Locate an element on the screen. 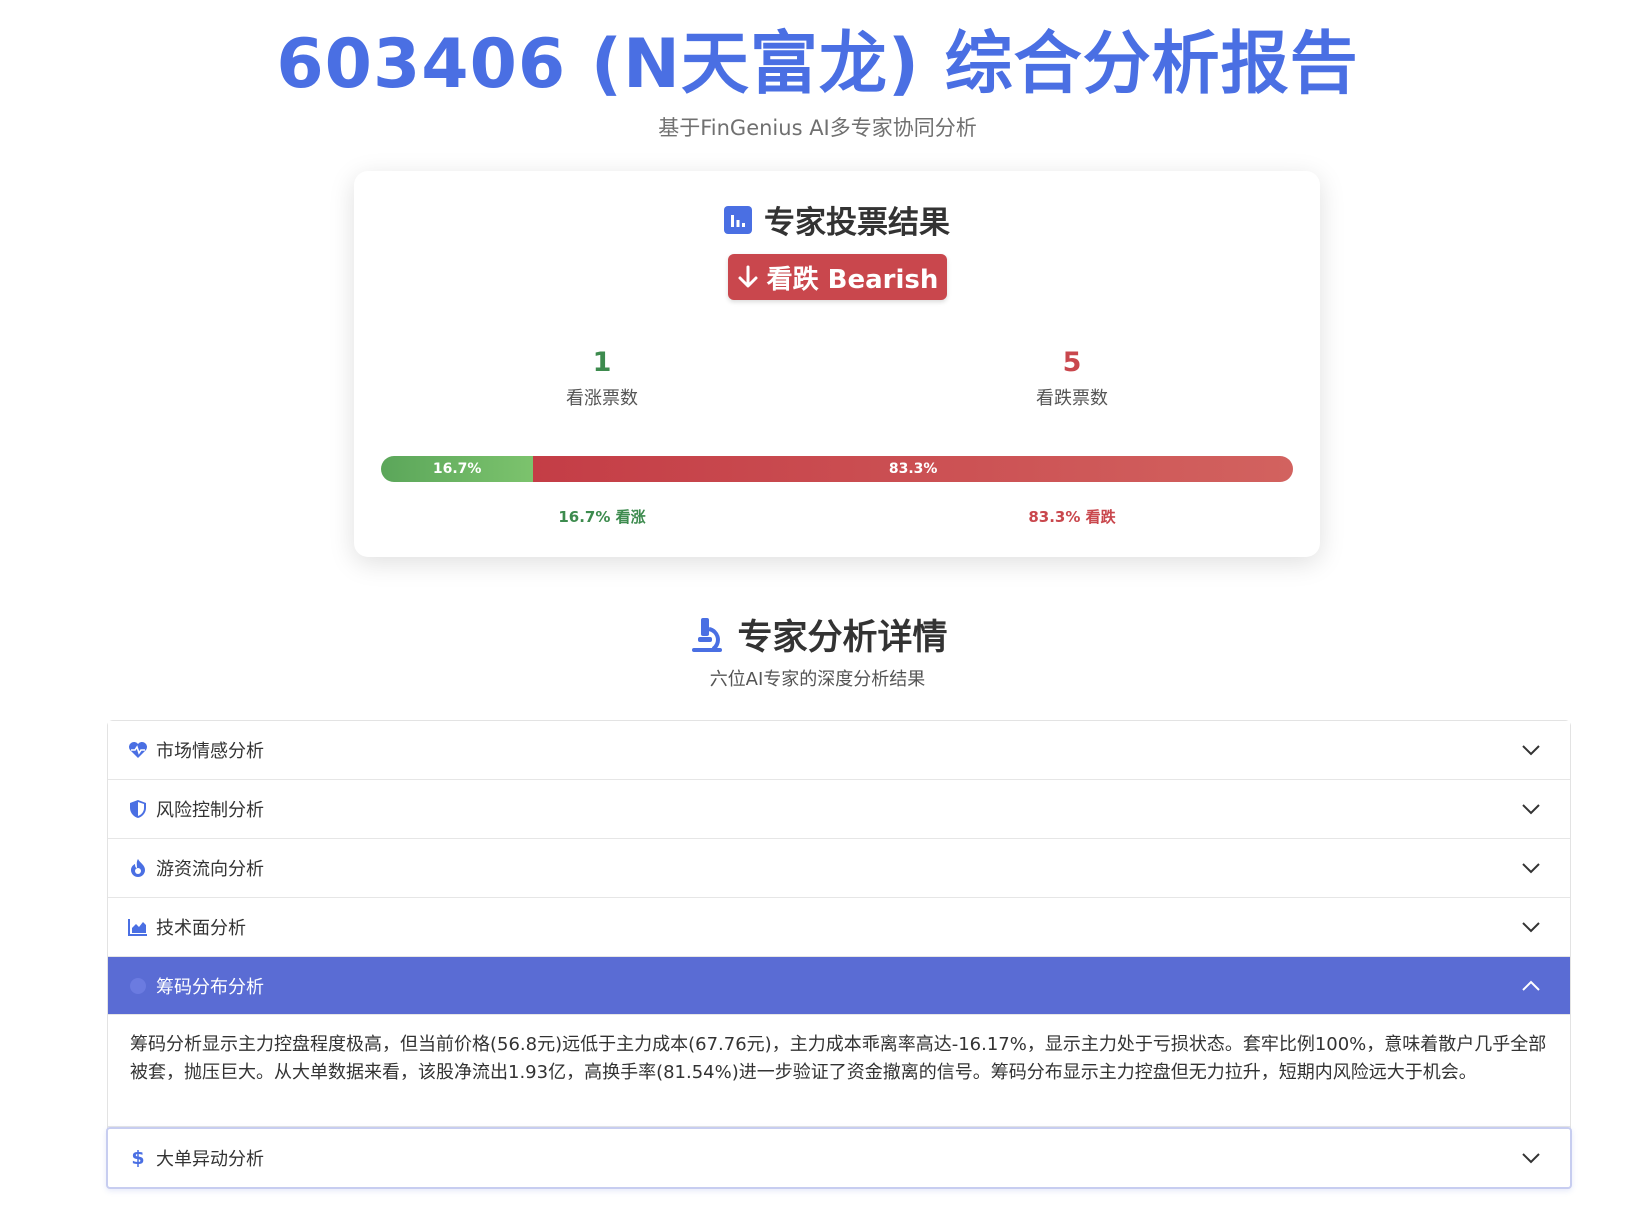  microscope-icon is located at coordinates (707, 634).